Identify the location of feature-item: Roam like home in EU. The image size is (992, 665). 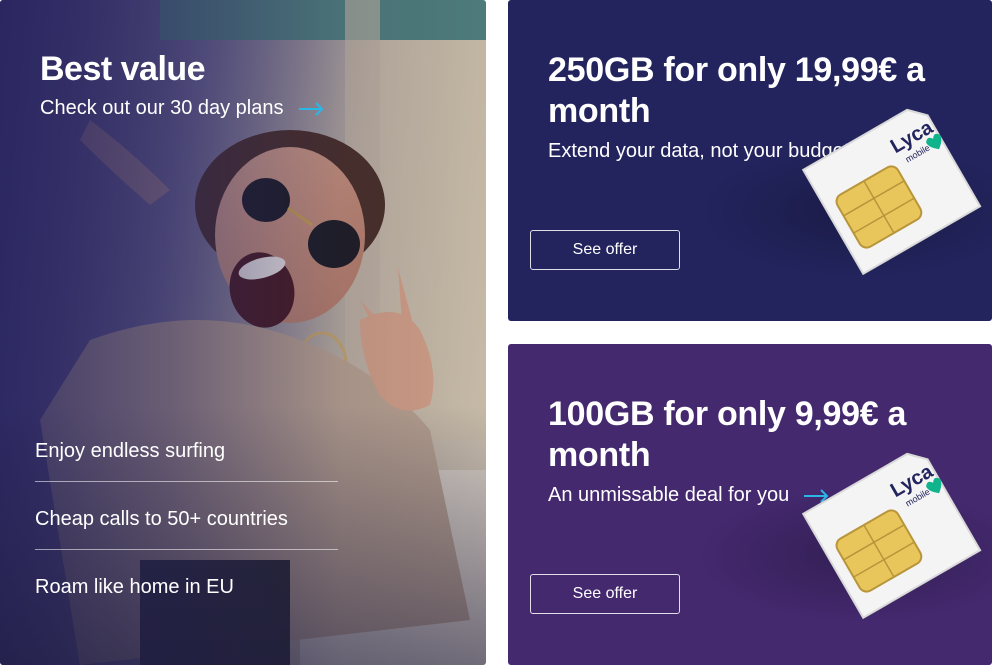
(134, 587).